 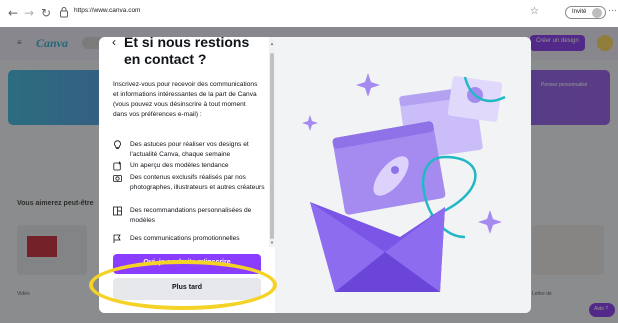 I want to click on reload-icon: ↻, so click(x=46, y=13).